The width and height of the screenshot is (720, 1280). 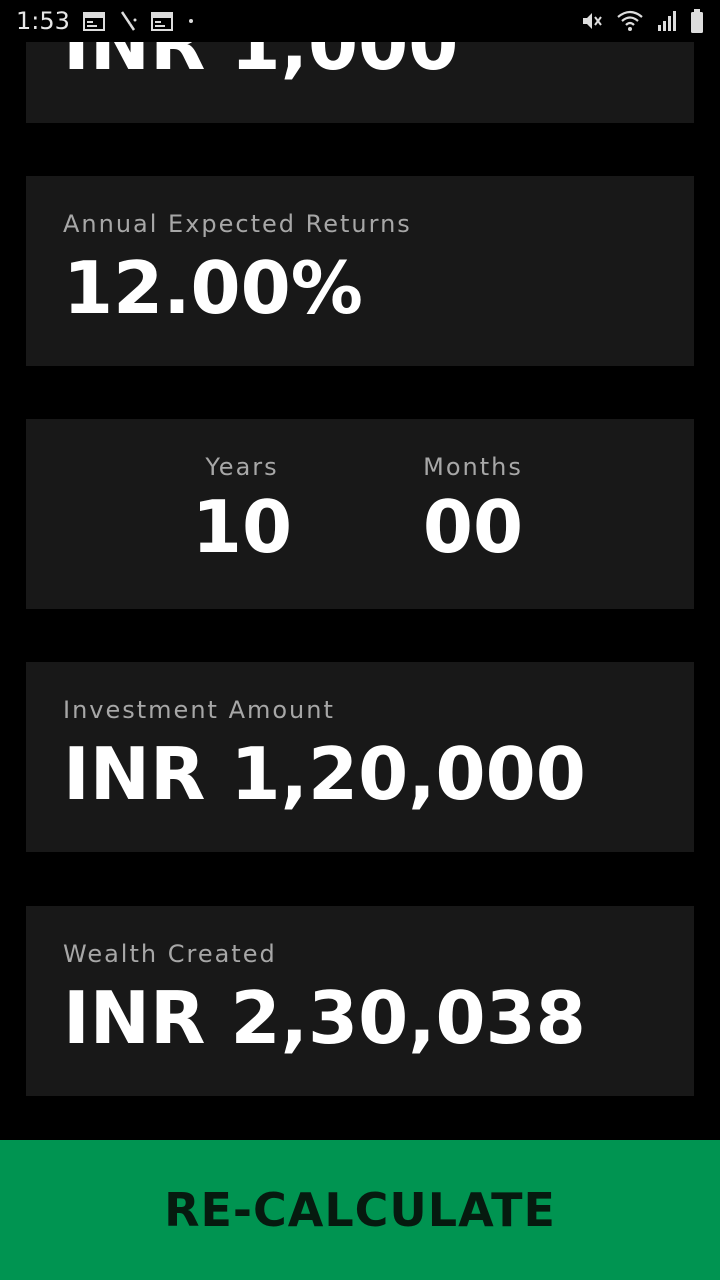 I want to click on annual-returns-value: 12.00%, so click(x=213, y=288).